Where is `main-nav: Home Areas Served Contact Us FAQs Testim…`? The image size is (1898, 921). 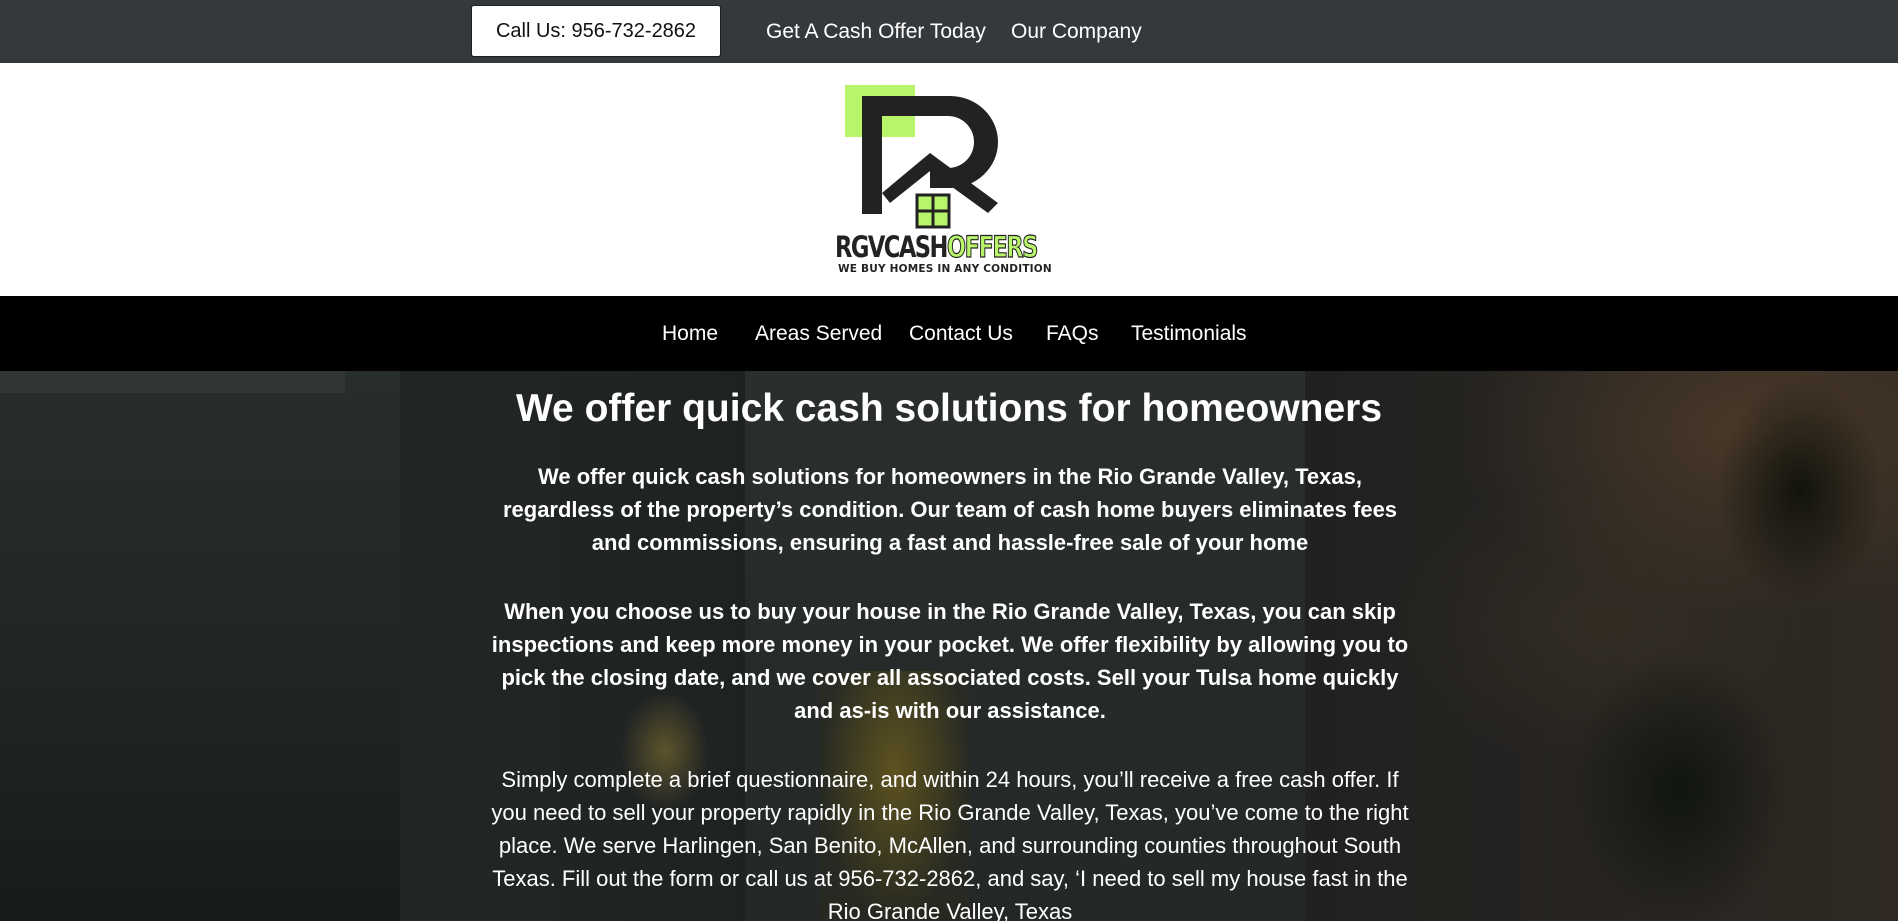
main-nav: Home Areas Served Contact Us FAQs Testim… is located at coordinates (949, 333).